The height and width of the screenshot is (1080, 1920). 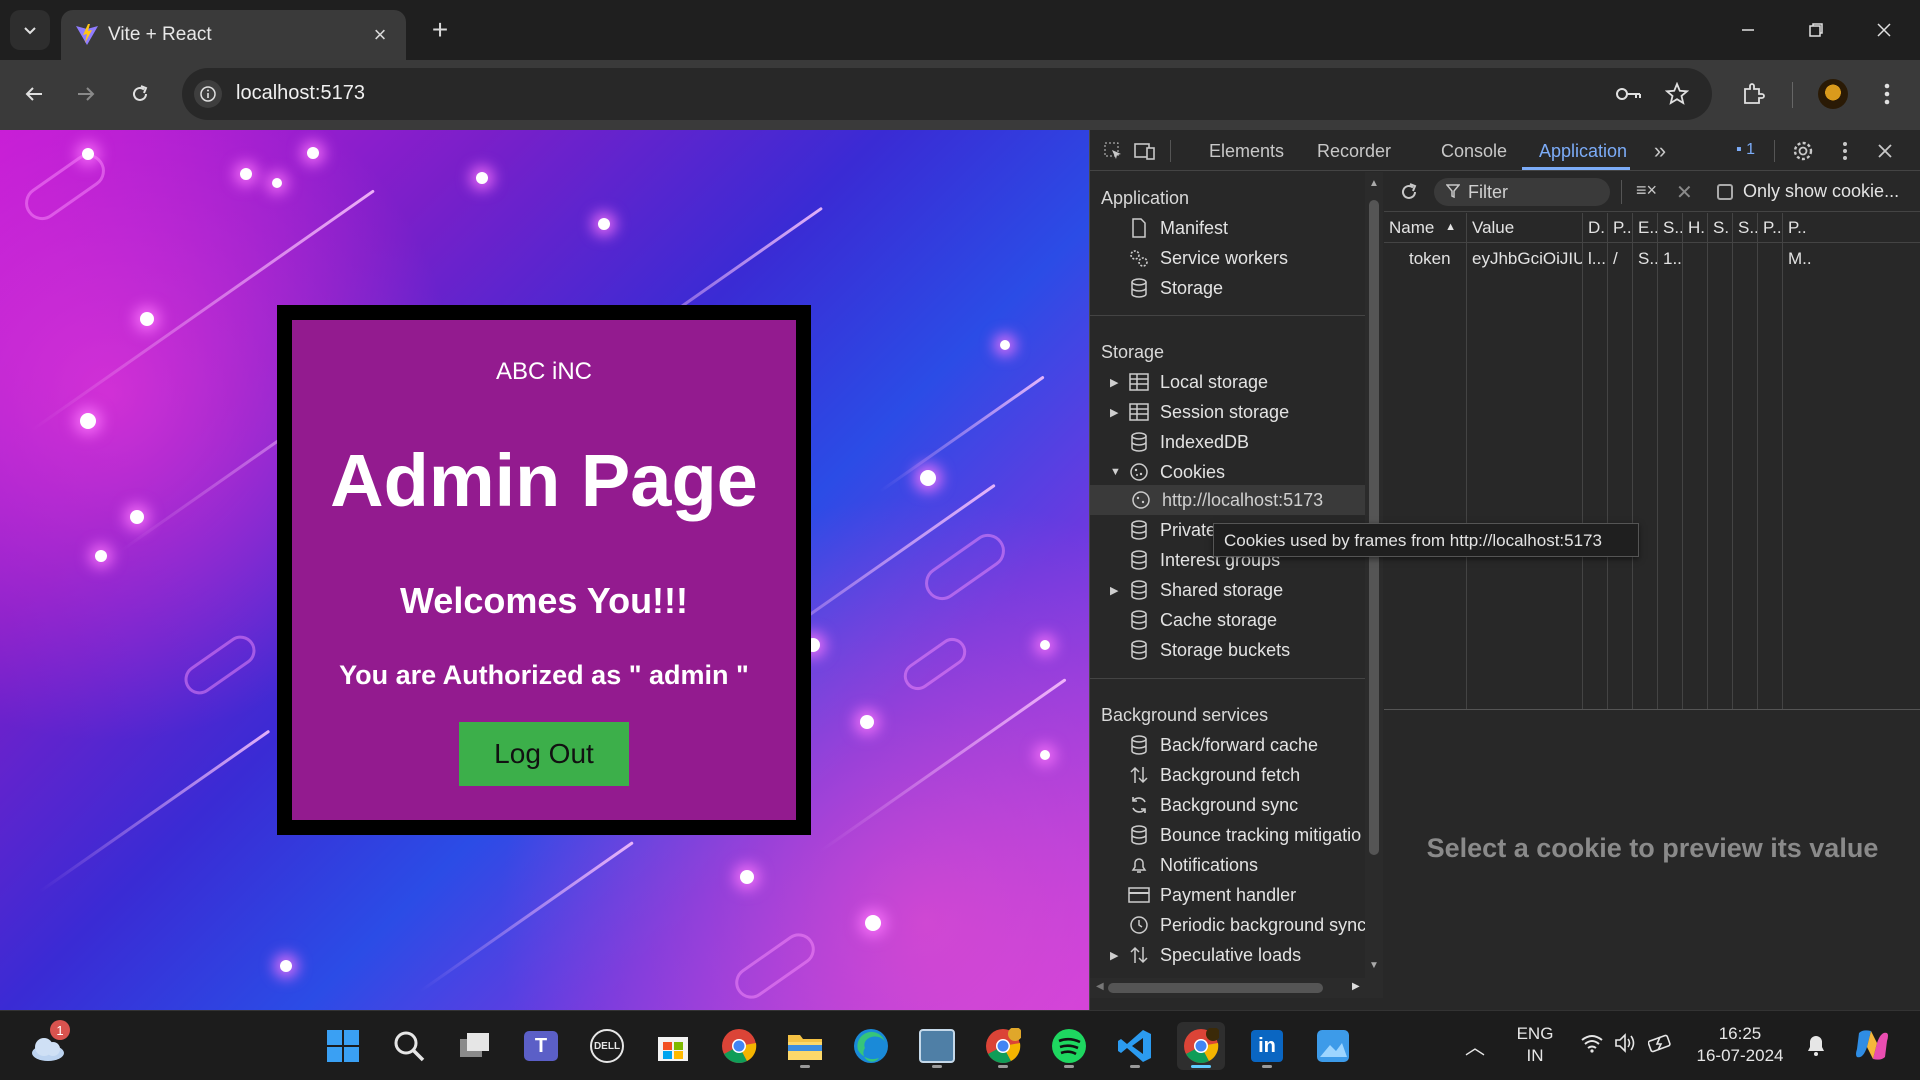 What do you see at coordinates (140, 94) in the screenshot?
I see `reload-icon` at bounding box center [140, 94].